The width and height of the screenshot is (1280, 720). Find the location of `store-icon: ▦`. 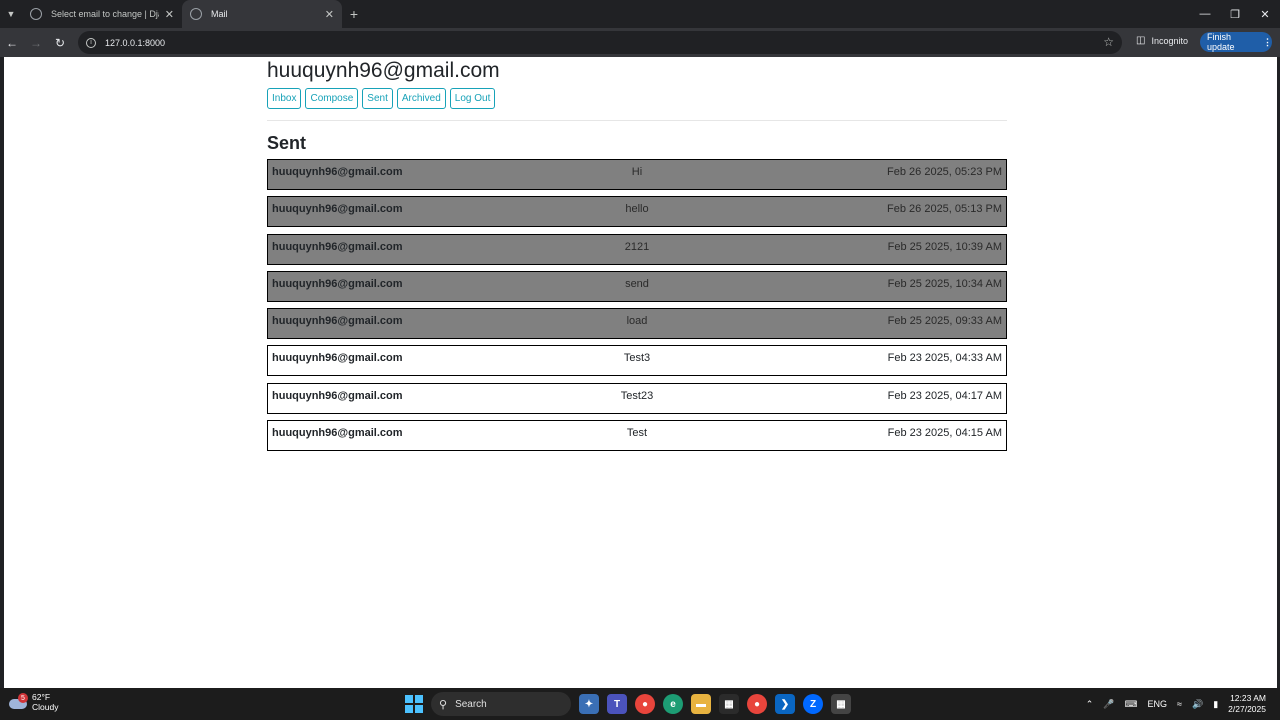

store-icon: ▦ is located at coordinates (729, 704).